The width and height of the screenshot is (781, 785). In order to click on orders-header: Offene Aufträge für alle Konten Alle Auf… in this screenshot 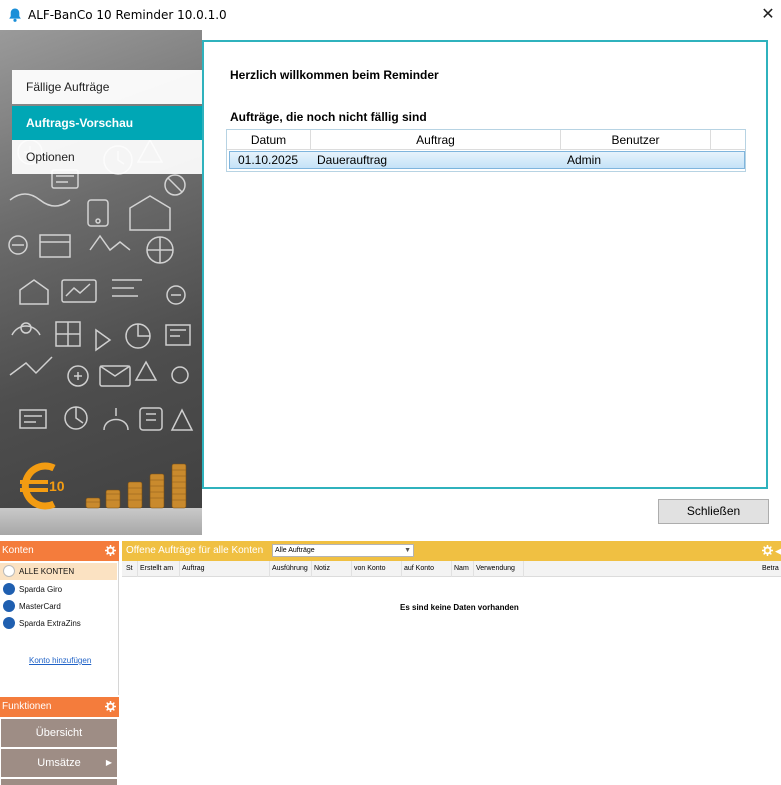, I will do `click(451, 551)`.